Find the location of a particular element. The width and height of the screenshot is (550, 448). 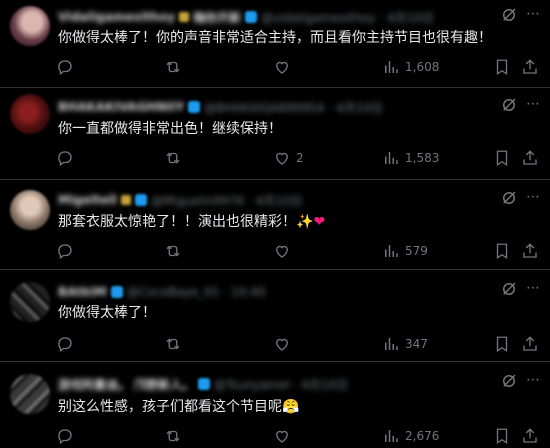

action-bar: 2 1,583 is located at coordinates (298, 158).